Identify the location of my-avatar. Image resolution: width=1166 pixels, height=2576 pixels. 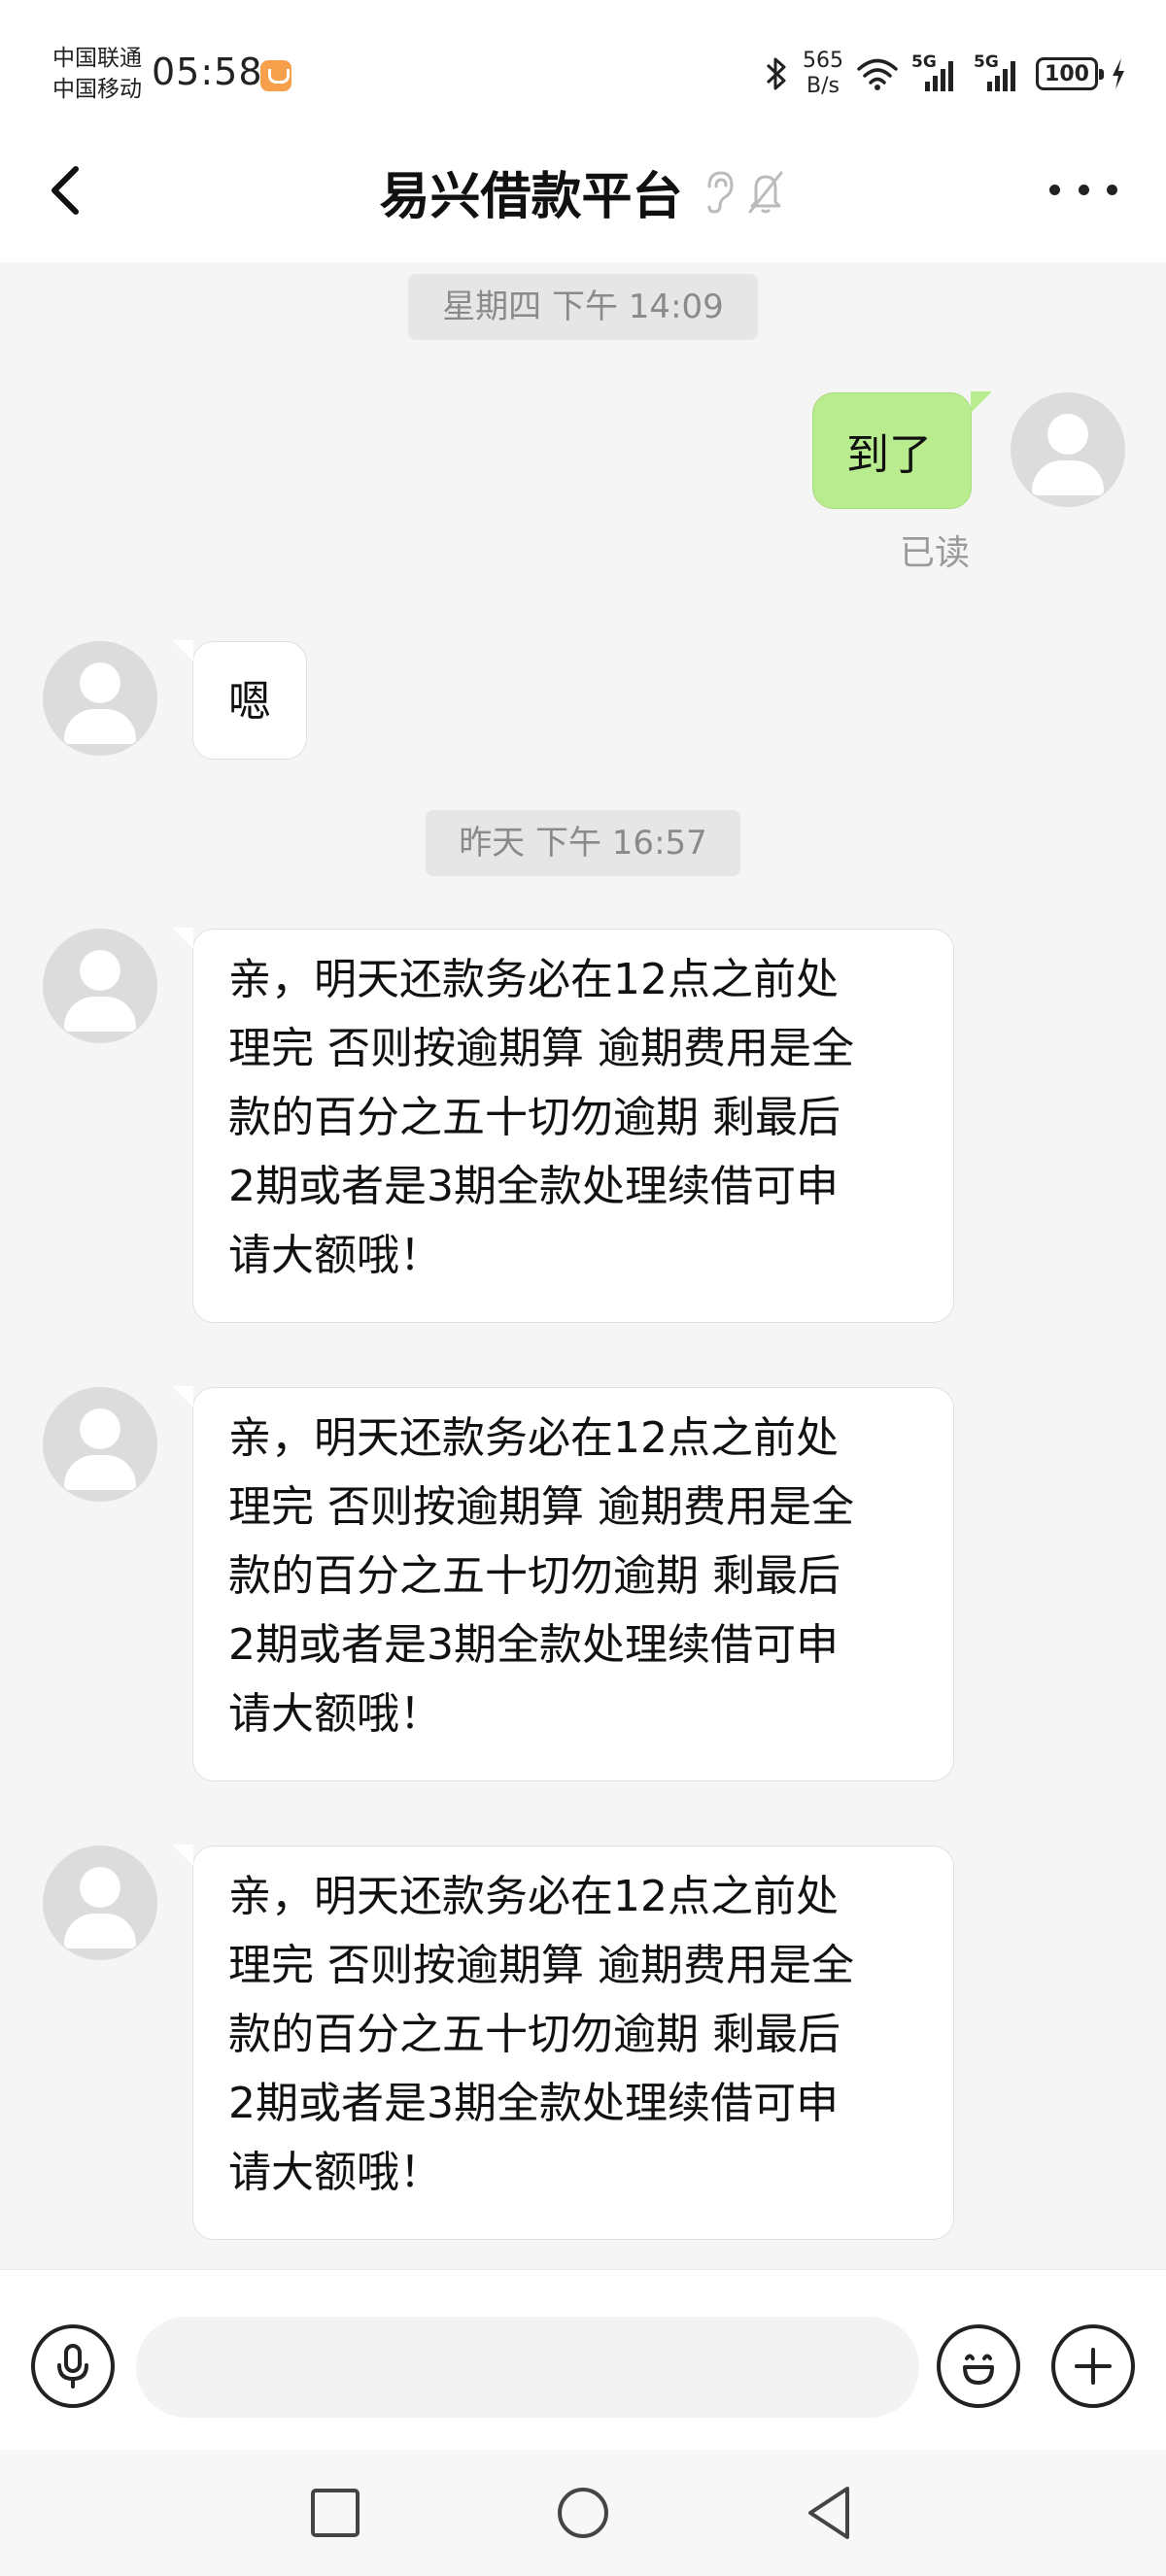
(1068, 449).